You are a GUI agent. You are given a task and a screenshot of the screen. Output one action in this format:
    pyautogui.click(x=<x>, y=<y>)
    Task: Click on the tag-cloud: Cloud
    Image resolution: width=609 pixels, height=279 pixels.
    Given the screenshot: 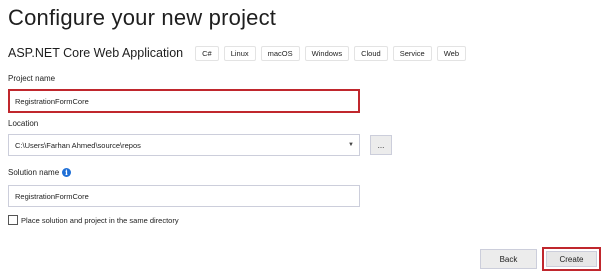 What is the action you would take?
    pyautogui.click(x=371, y=53)
    